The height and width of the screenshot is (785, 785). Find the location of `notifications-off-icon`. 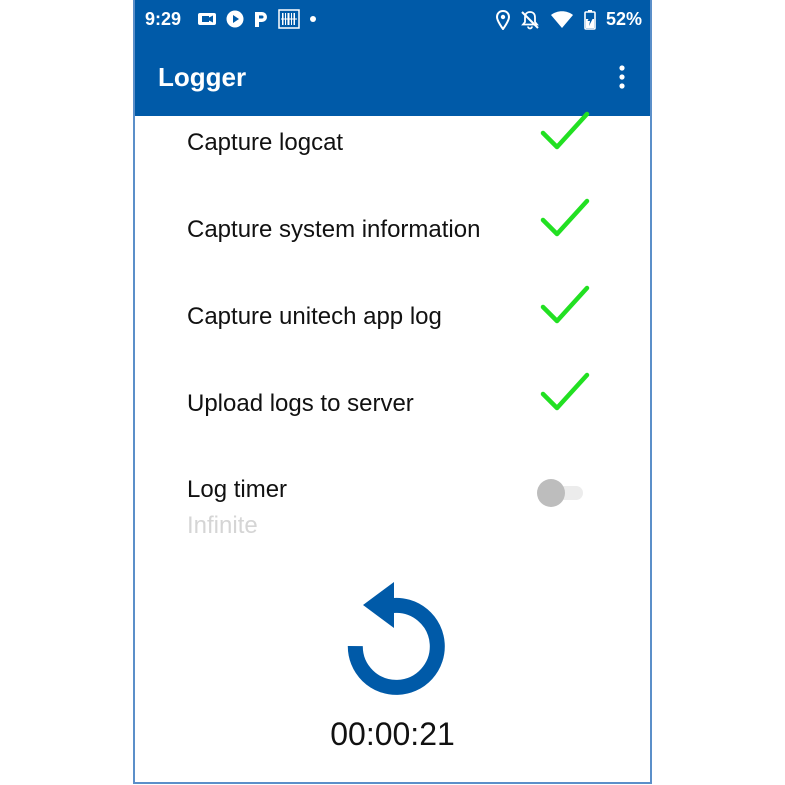

notifications-off-icon is located at coordinates (530, 19).